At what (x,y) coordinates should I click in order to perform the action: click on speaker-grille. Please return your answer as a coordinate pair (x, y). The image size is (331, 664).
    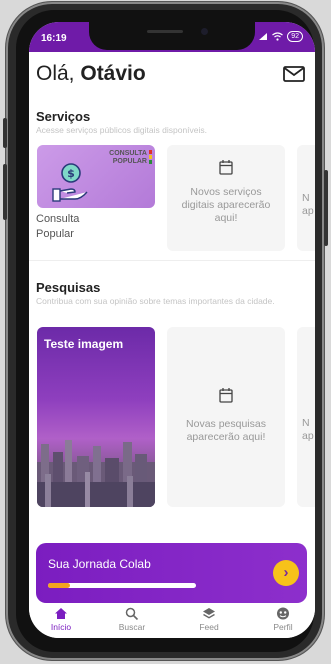
    Looking at the image, I should click on (165, 31).